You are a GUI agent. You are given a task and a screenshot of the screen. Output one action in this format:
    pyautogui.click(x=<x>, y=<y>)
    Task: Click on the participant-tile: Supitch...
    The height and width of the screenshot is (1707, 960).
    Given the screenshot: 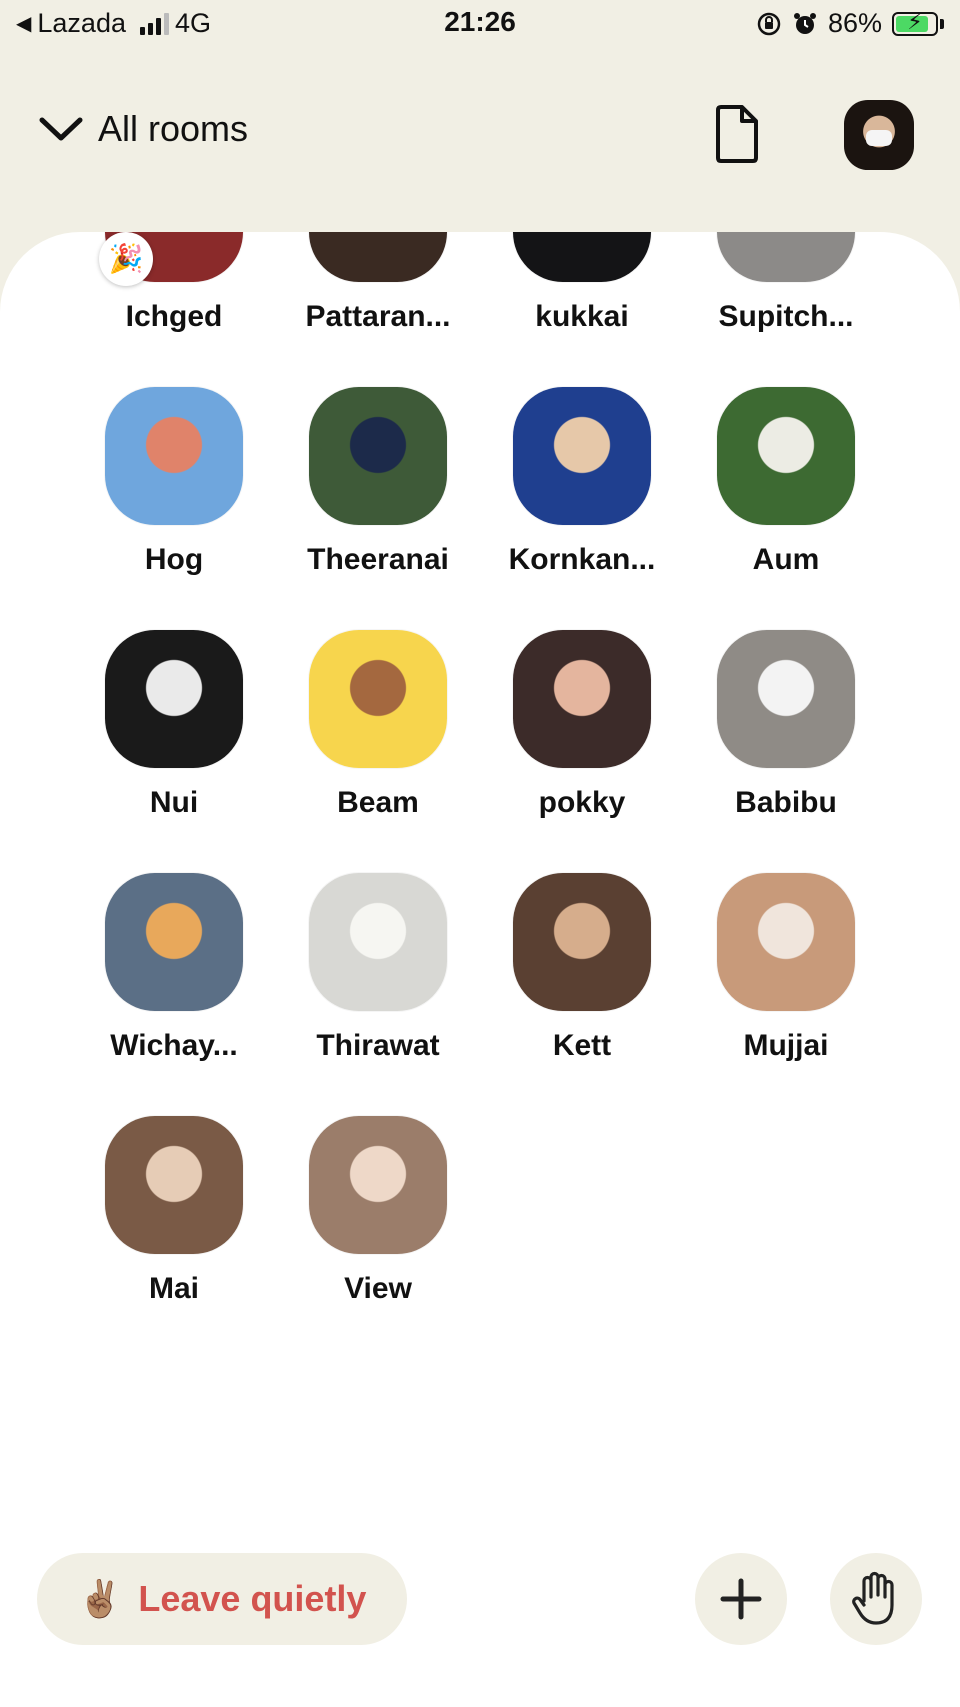 What is the action you would take?
    pyautogui.click(x=786, y=283)
    